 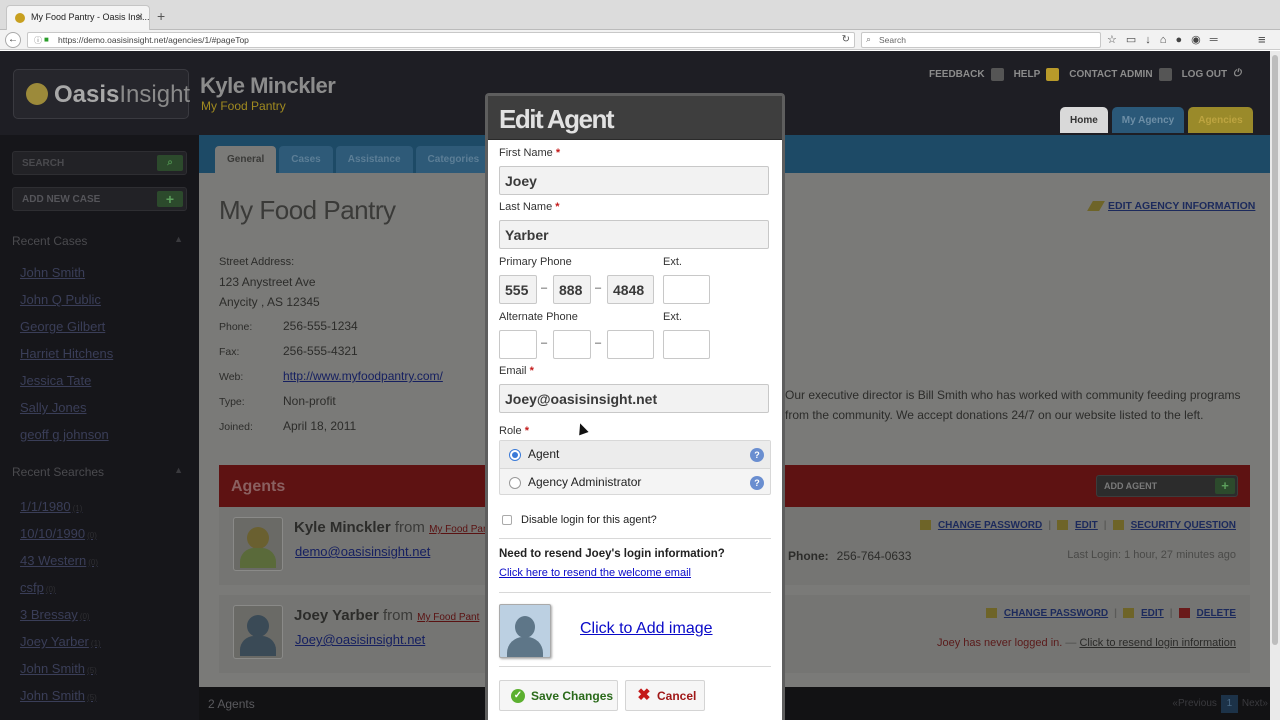 What do you see at coordinates (78, 17) in the screenshot?
I see `browser-tab: My Food Pantry - Oasis Insi... ×` at bounding box center [78, 17].